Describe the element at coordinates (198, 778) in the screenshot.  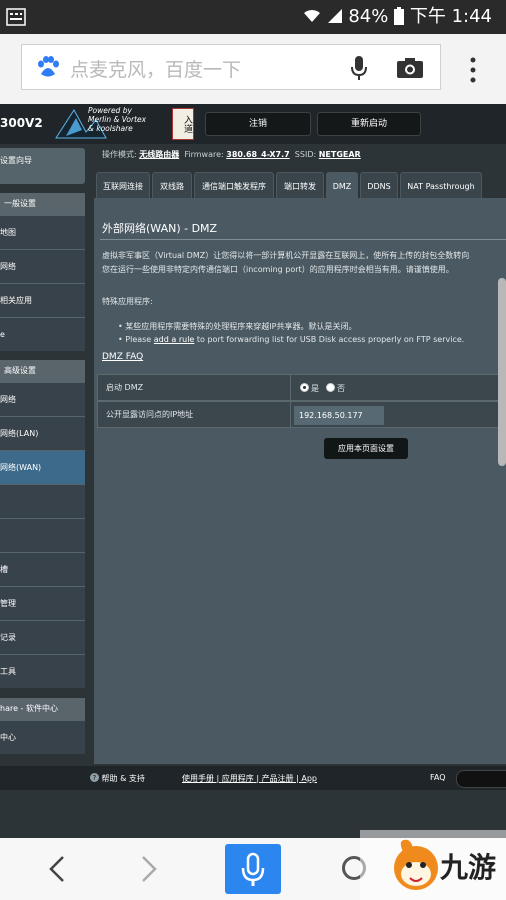
I see `manual-link: 使用手册` at that location.